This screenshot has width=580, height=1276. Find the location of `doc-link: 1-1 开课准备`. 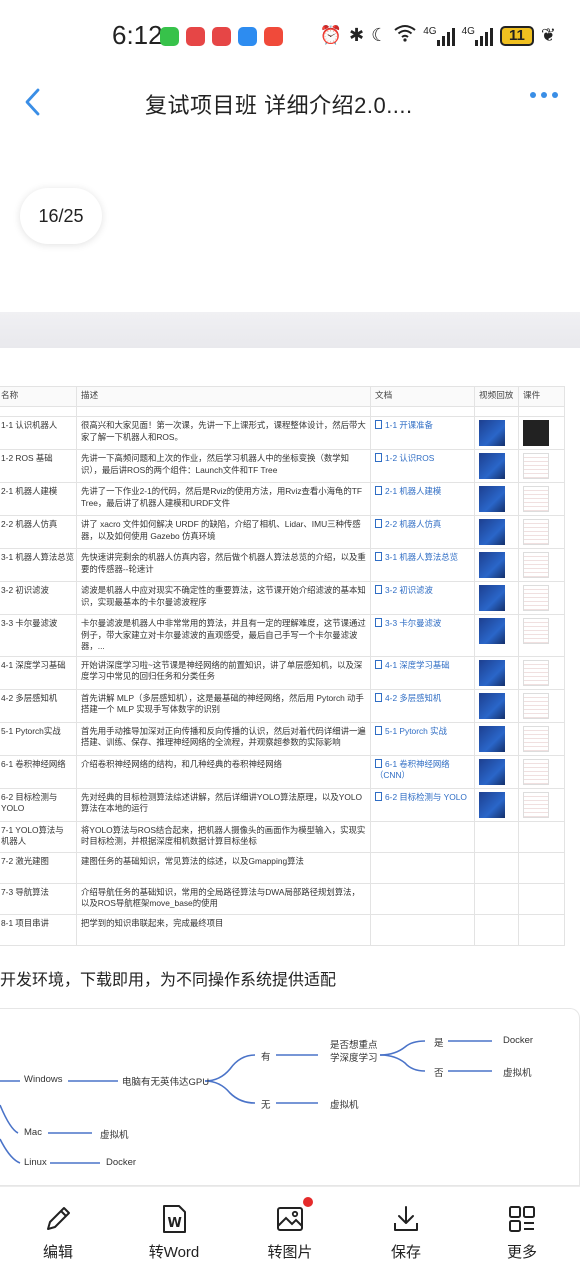

doc-link: 1-1 开课准备 is located at coordinates (422, 433).